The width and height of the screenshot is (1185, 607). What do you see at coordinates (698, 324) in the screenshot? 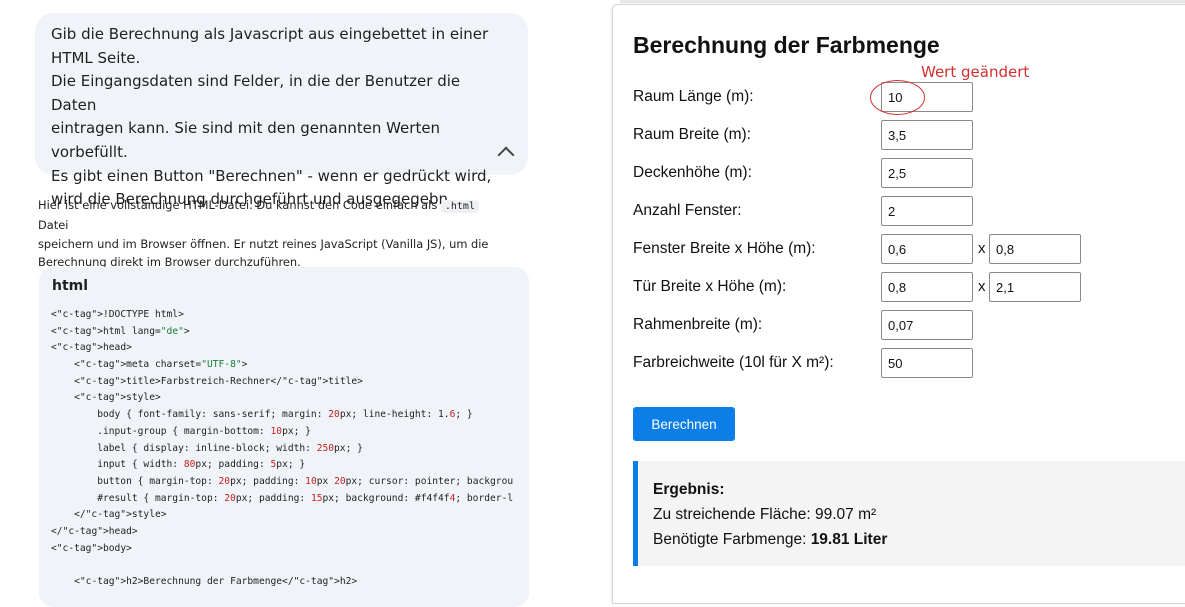
I see `field-label: Rahmenbreite (m):` at bounding box center [698, 324].